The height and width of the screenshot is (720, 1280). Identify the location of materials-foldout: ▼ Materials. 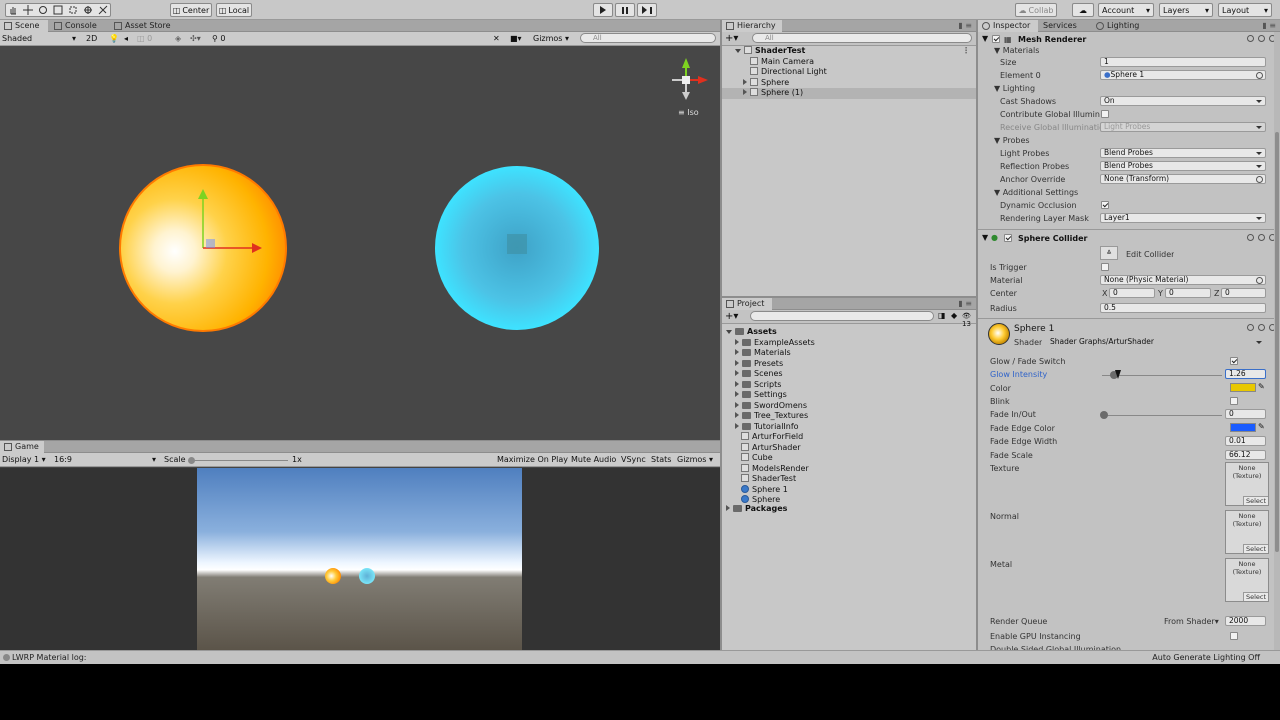
(1016, 50).